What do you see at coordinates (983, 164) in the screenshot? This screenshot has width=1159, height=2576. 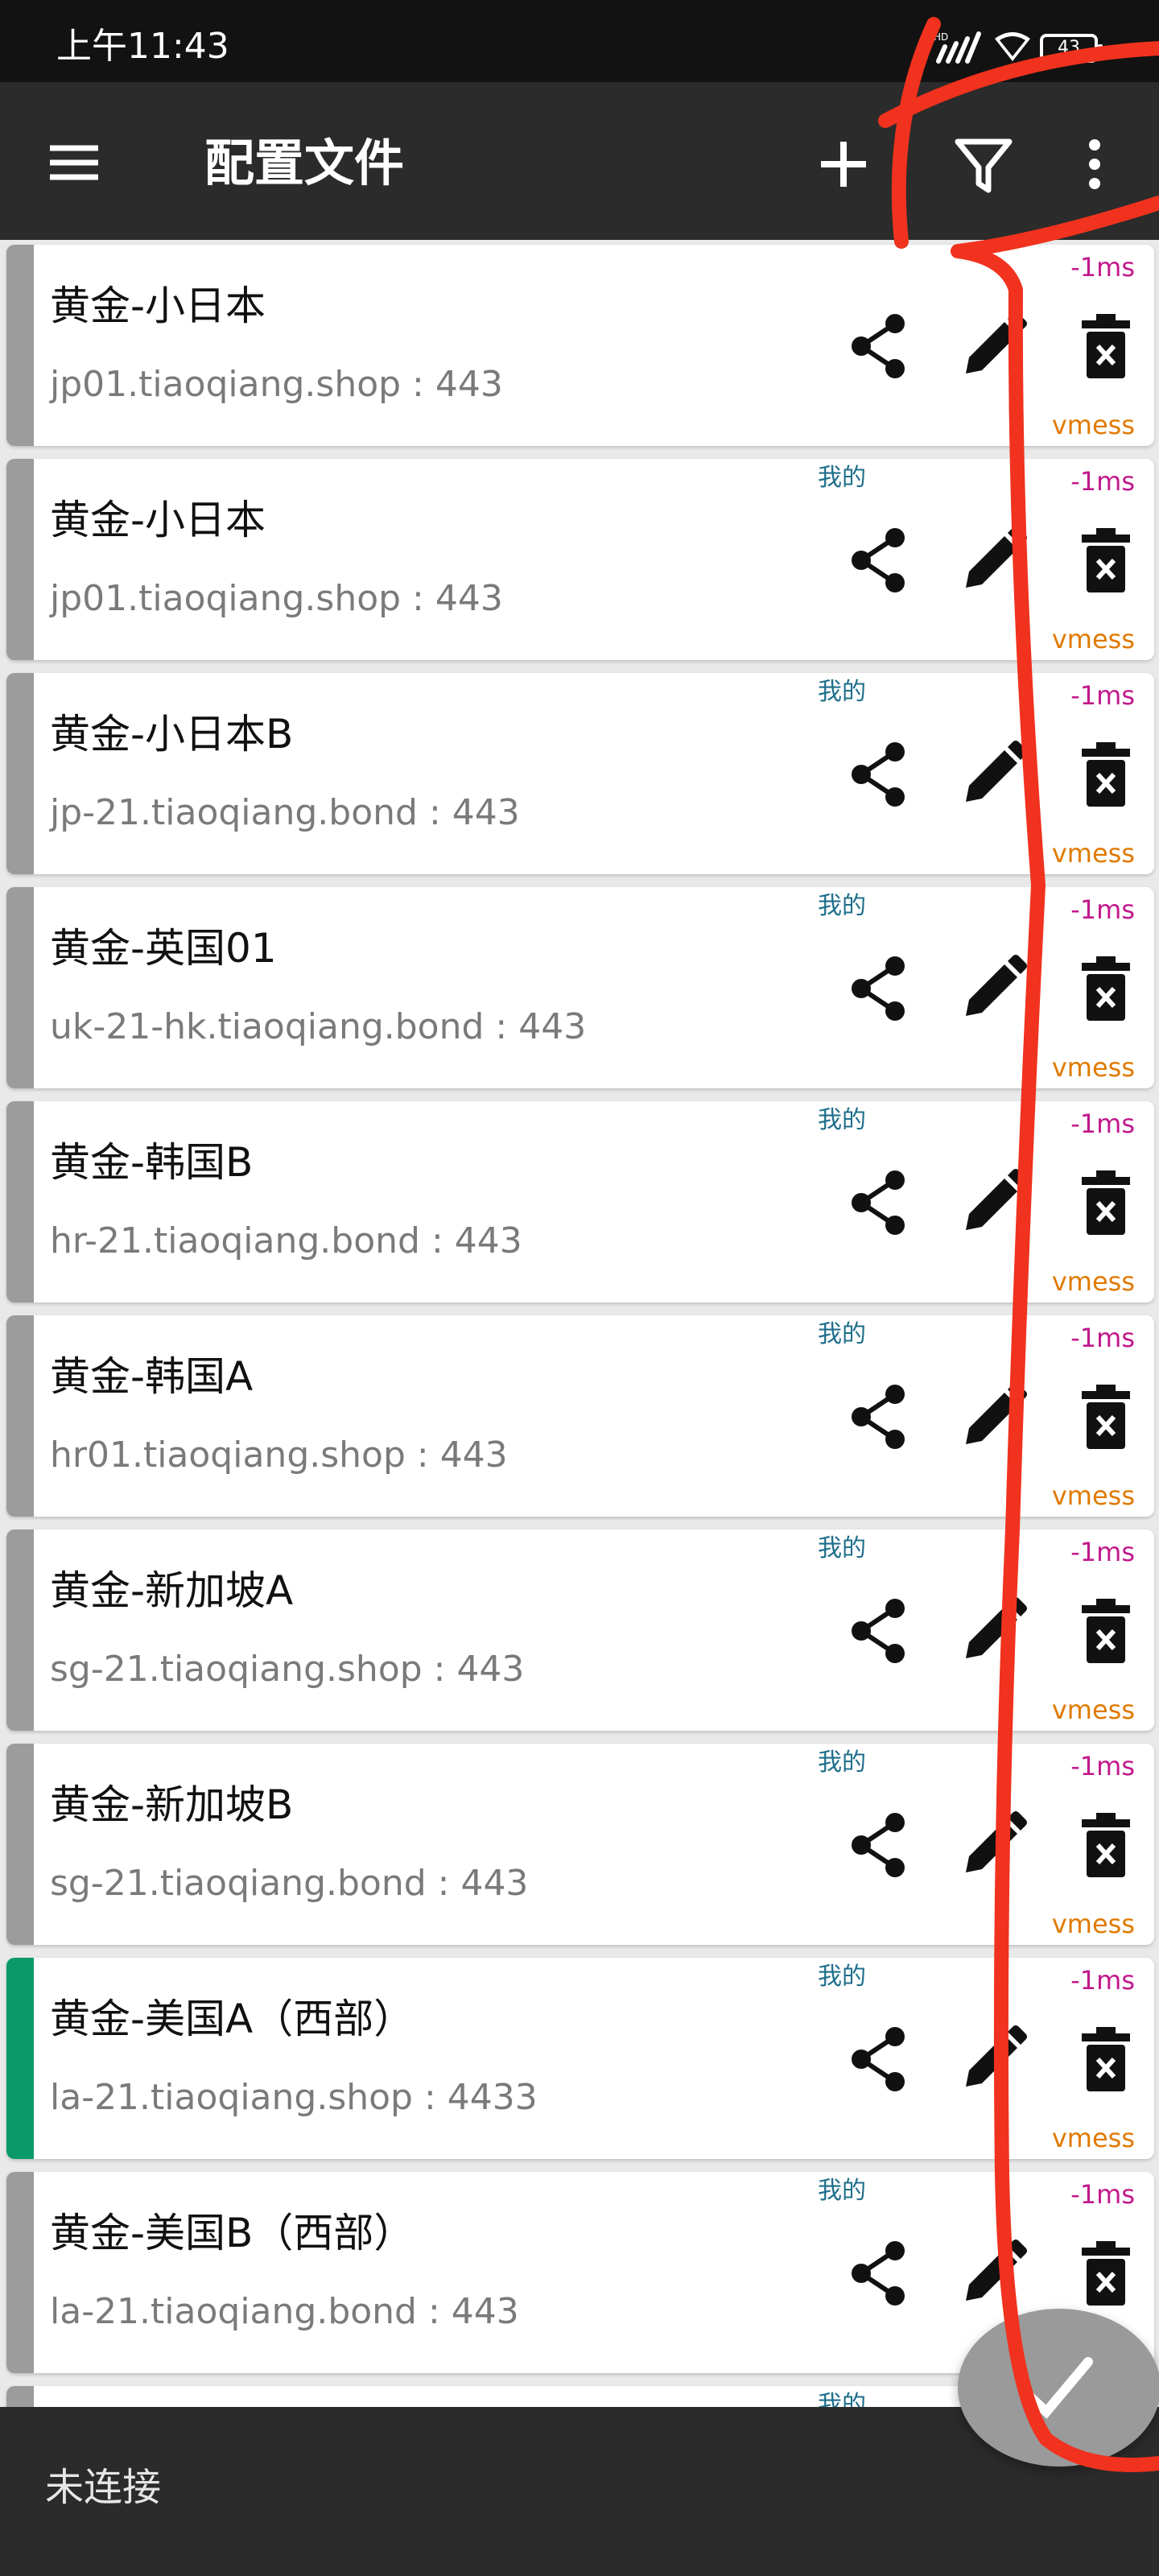 I see `filter-icon` at bounding box center [983, 164].